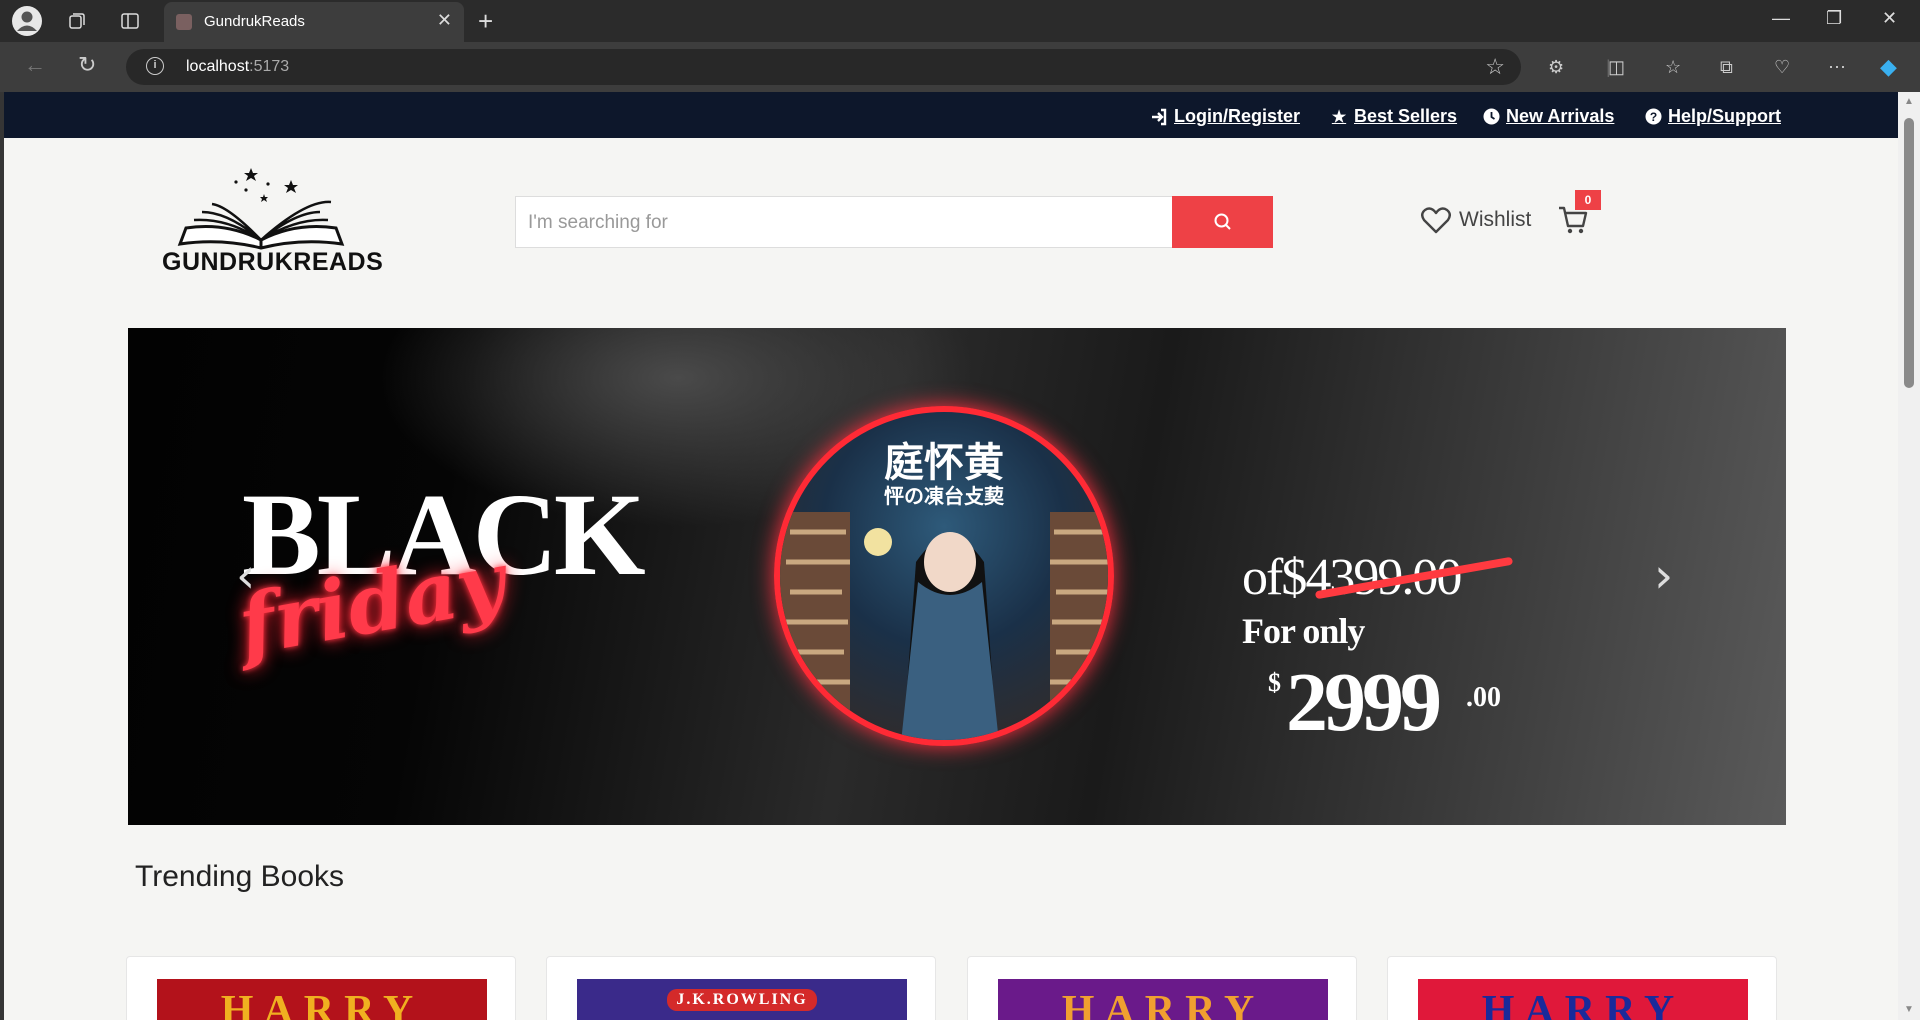  What do you see at coordinates (1909, 556) in the screenshot?
I see `page-scrollbar: ▲ ▼` at bounding box center [1909, 556].